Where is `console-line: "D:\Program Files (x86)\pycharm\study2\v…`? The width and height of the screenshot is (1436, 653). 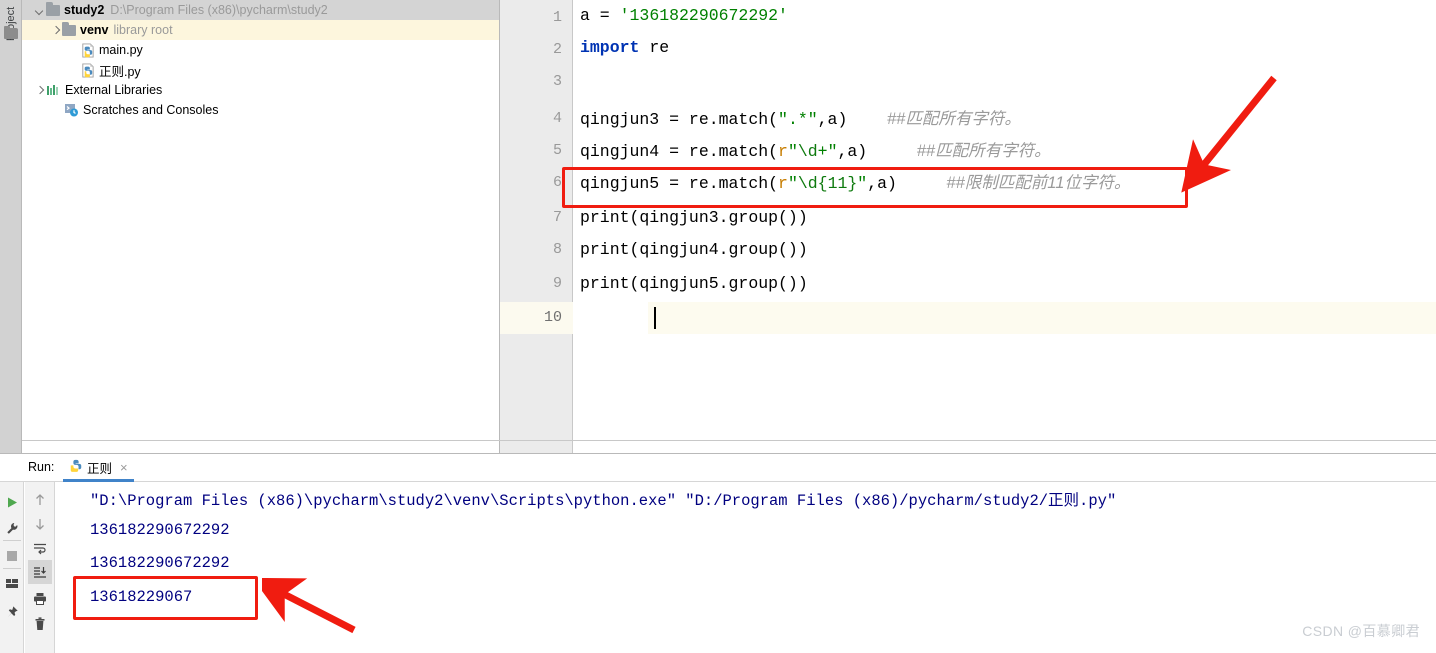 console-line: "D:\Program Files (x86)\pycharm\study2\v… is located at coordinates (603, 501).